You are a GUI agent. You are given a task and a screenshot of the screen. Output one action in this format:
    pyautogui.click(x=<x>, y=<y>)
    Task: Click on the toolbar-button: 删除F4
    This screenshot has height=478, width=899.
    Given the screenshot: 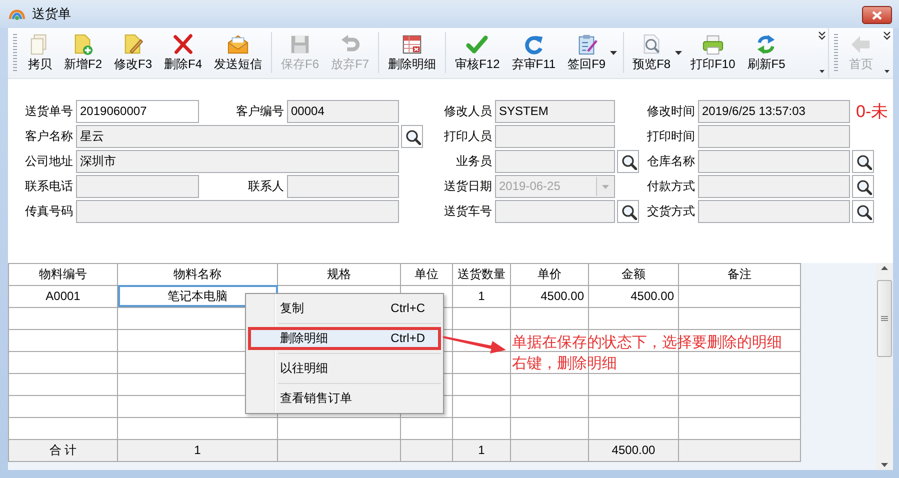 What is the action you would take?
    pyautogui.click(x=183, y=52)
    